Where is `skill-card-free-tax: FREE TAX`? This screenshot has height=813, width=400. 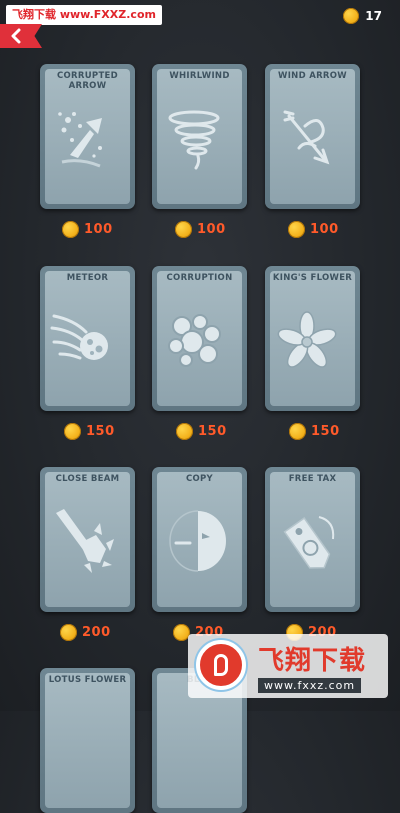 skill-card-free-tax: FREE TAX is located at coordinates (312, 539).